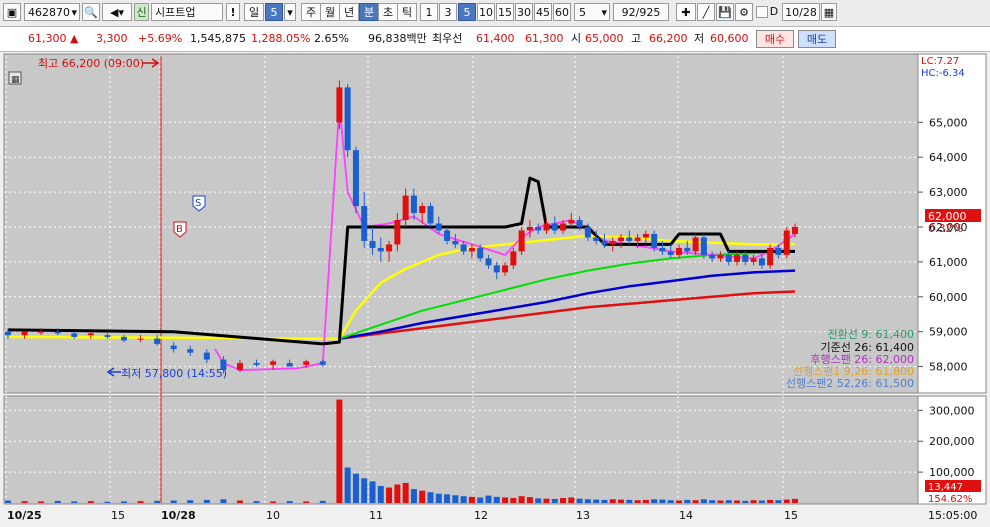 The image size is (990, 527). Describe the element at coordinates (544, 38) in the screenshot. I see `best-bid: 61,300` at that location.